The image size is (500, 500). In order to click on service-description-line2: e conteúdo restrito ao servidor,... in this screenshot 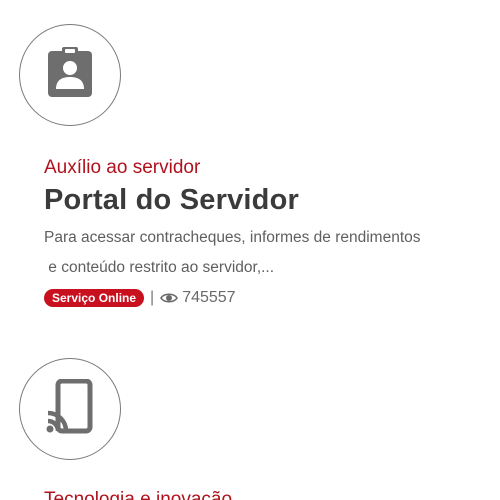, I will do `click(159, 267)`.